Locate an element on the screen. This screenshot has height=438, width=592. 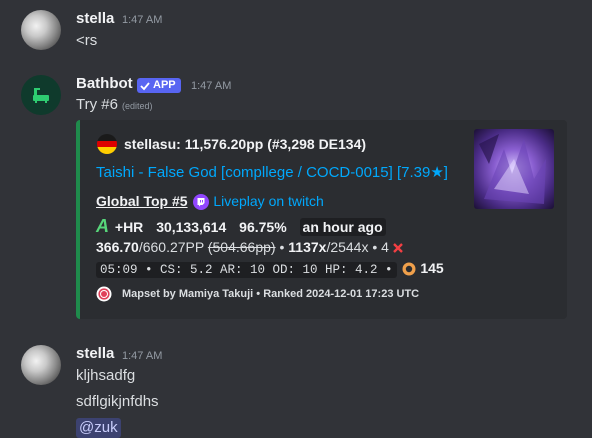
message-text: <rs is located at coordinates (87, 40).